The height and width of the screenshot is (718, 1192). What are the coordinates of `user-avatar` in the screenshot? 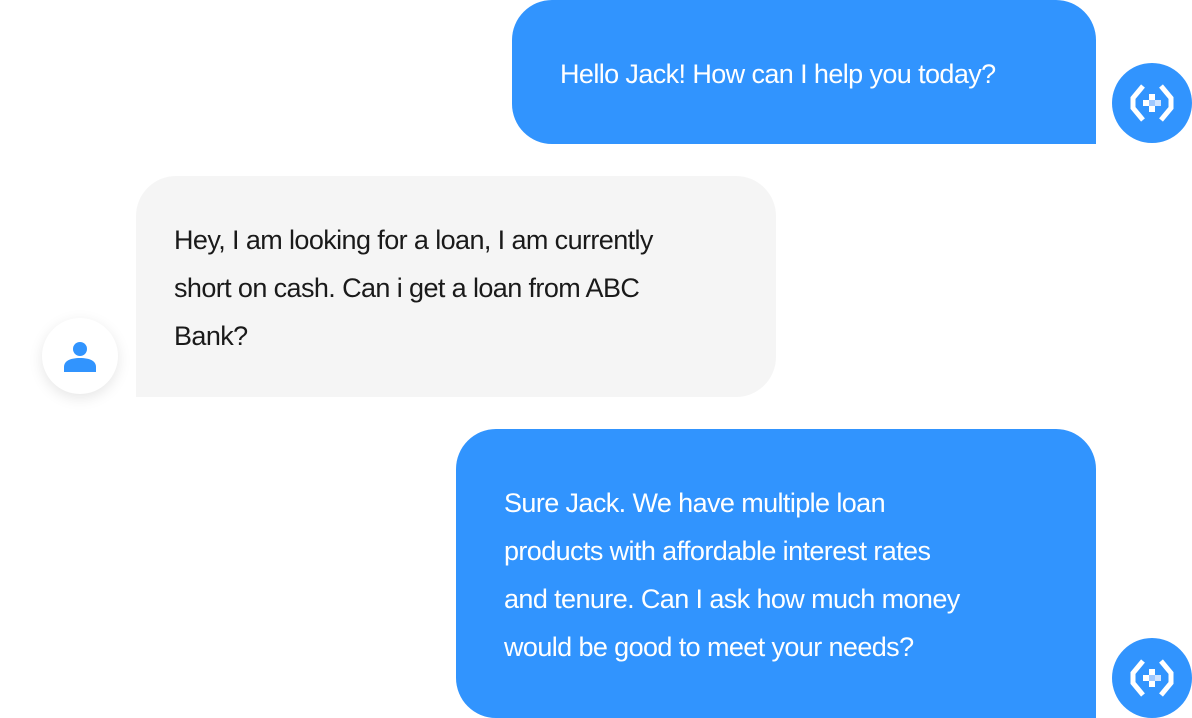 It's located at (80, 356).